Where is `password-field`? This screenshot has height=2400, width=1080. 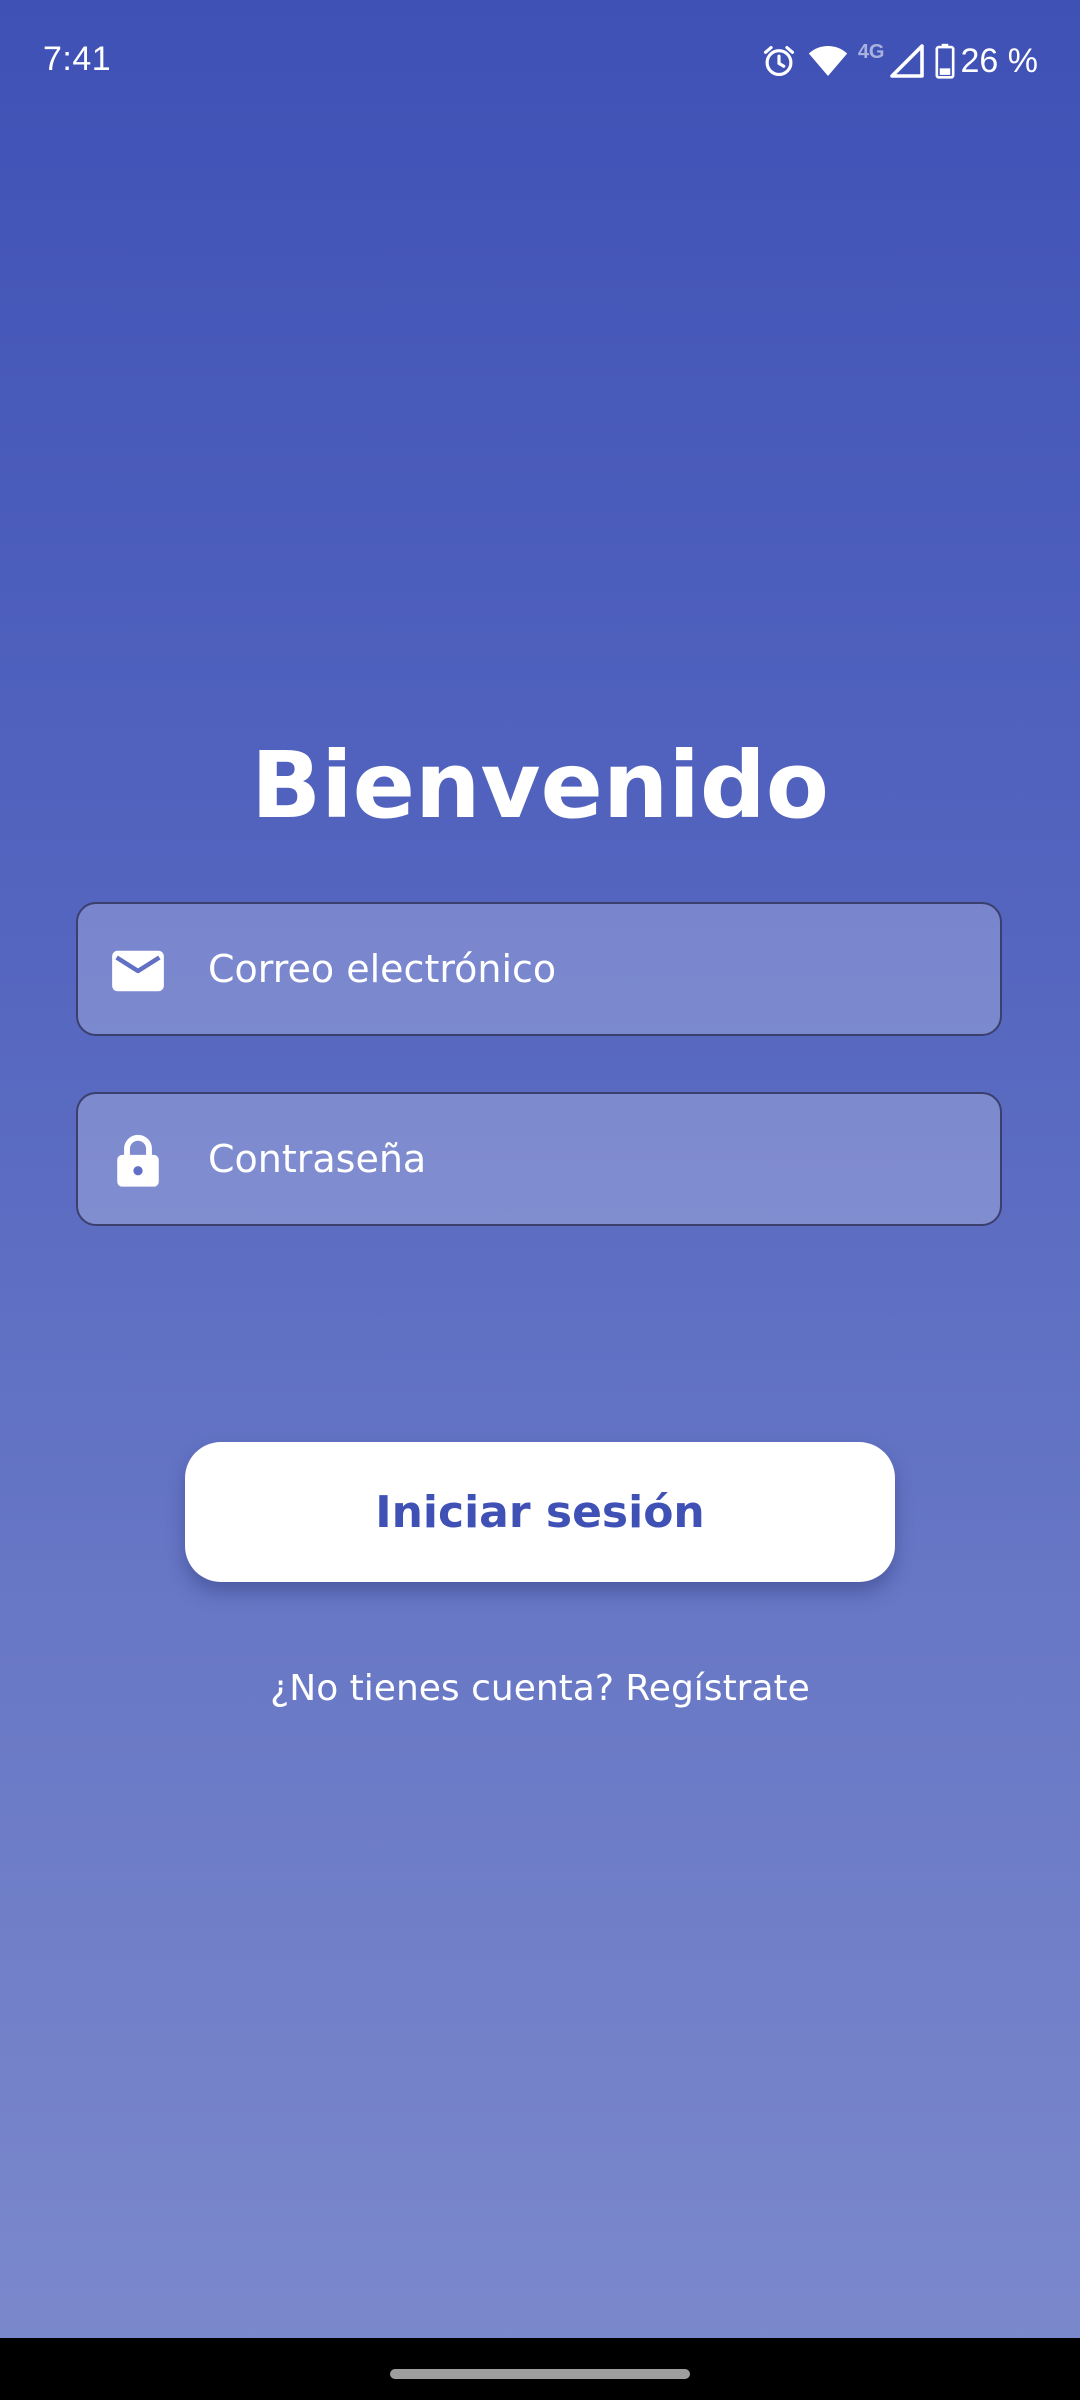
password-field is located at coordinates (539, 1159).